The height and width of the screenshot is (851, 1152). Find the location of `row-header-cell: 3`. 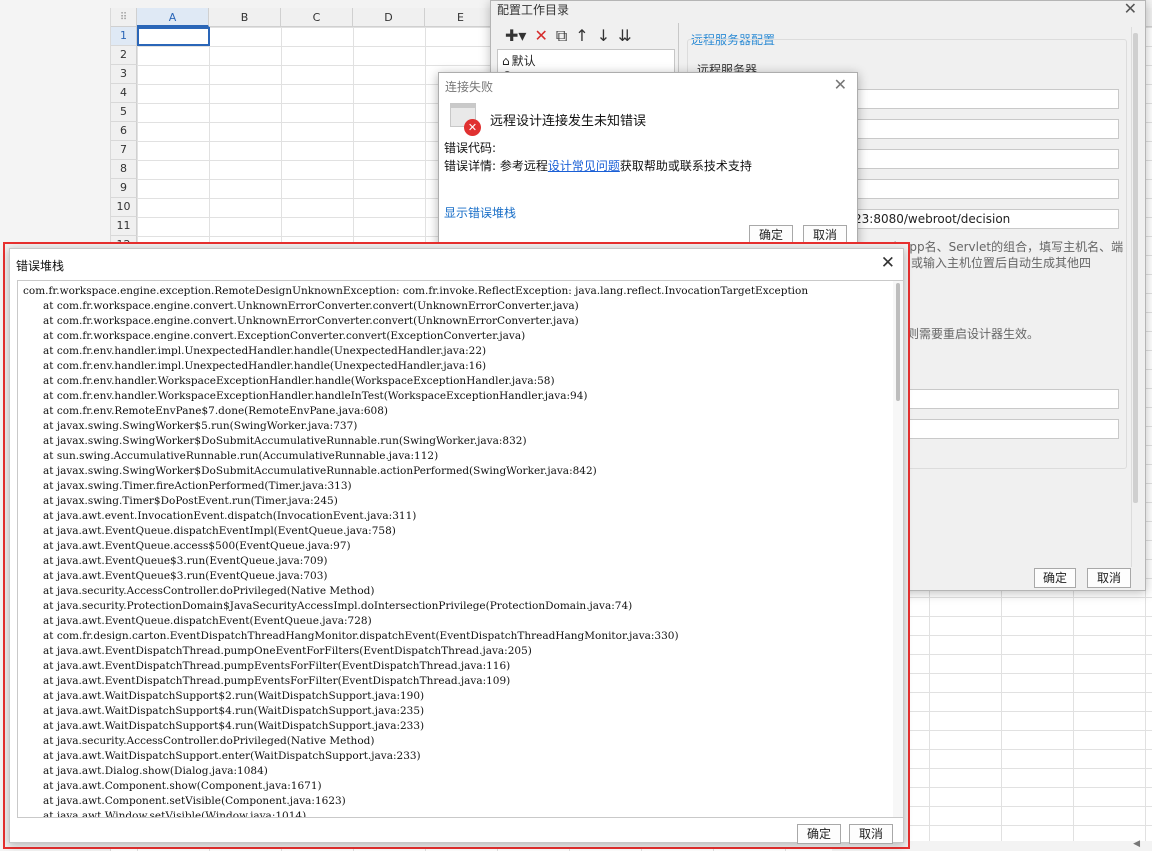

row-header-cell: 3 is located at coordinates (124, 74).